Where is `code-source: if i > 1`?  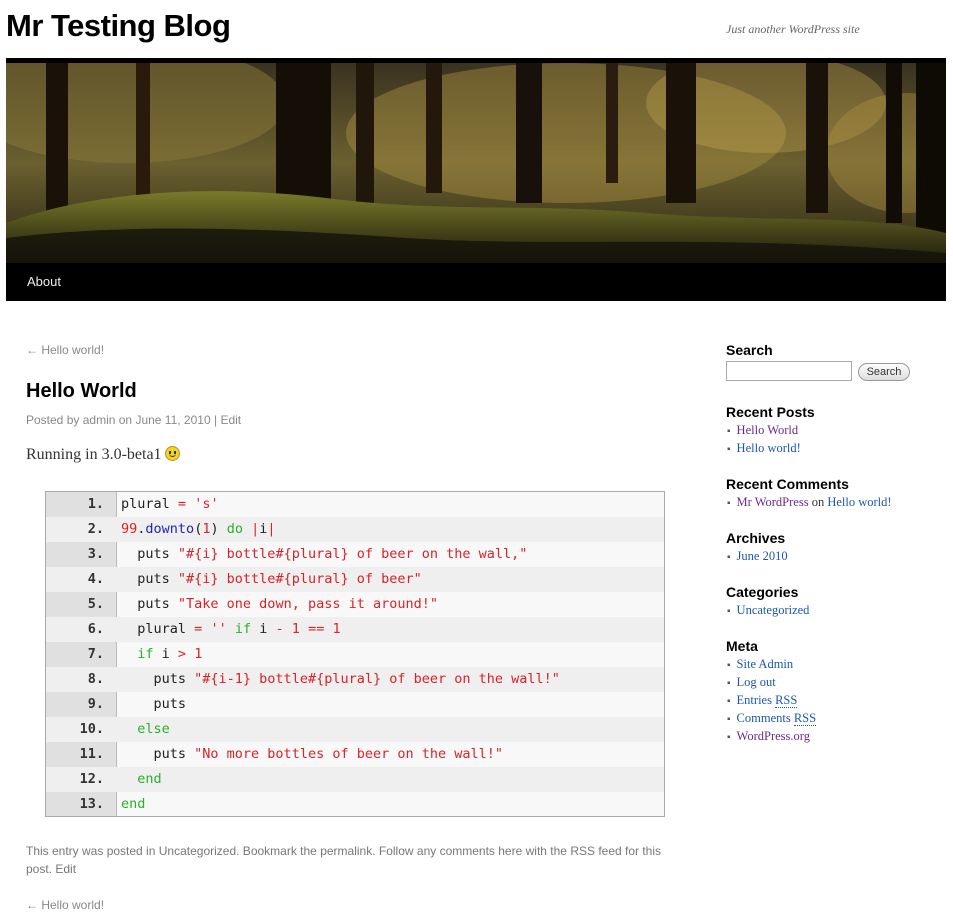
code-source: if i > 1 is located at coordinates (170, 654).